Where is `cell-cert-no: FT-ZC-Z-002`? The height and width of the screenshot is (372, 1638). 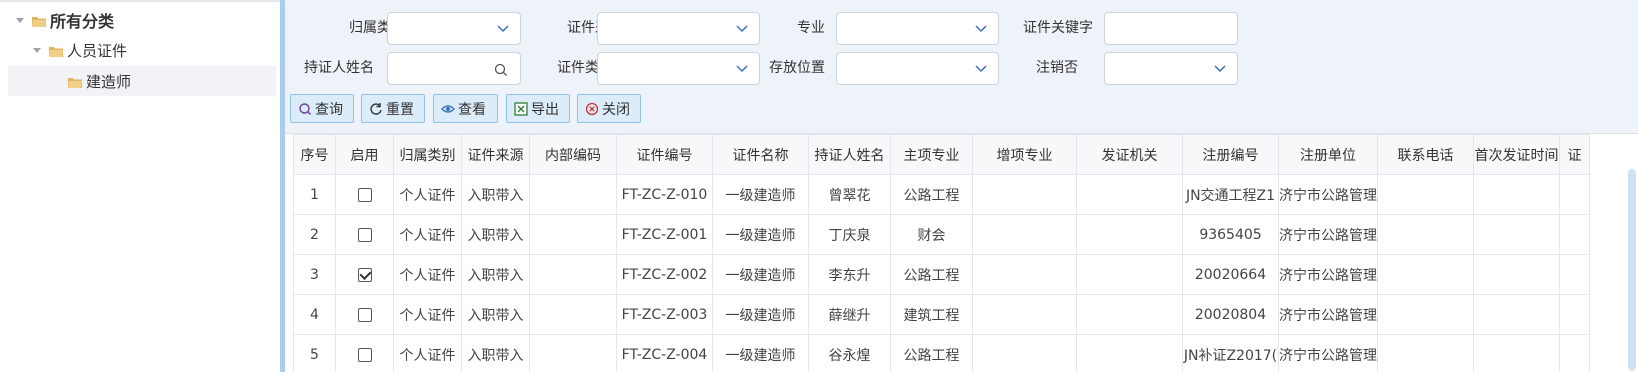
cell-cert-no: FT-ZC-Z-002 is located at coordinates (664, 274).